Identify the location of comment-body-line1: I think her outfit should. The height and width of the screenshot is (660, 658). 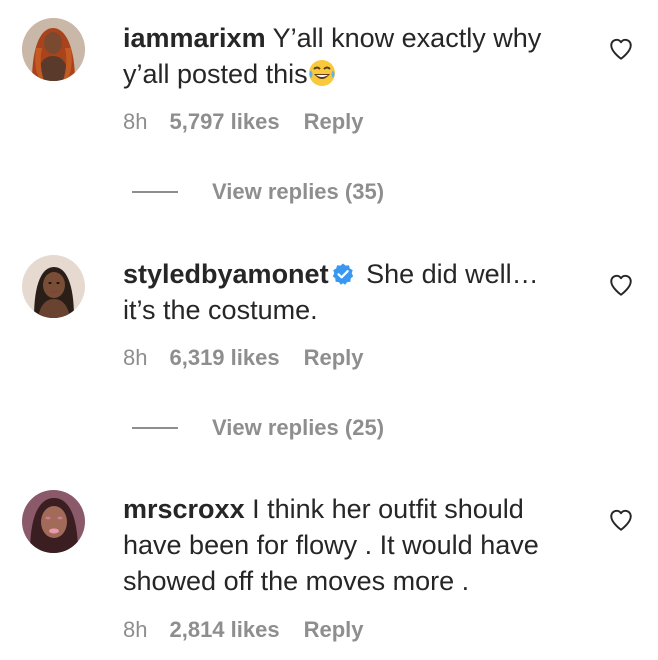
(388, 509).